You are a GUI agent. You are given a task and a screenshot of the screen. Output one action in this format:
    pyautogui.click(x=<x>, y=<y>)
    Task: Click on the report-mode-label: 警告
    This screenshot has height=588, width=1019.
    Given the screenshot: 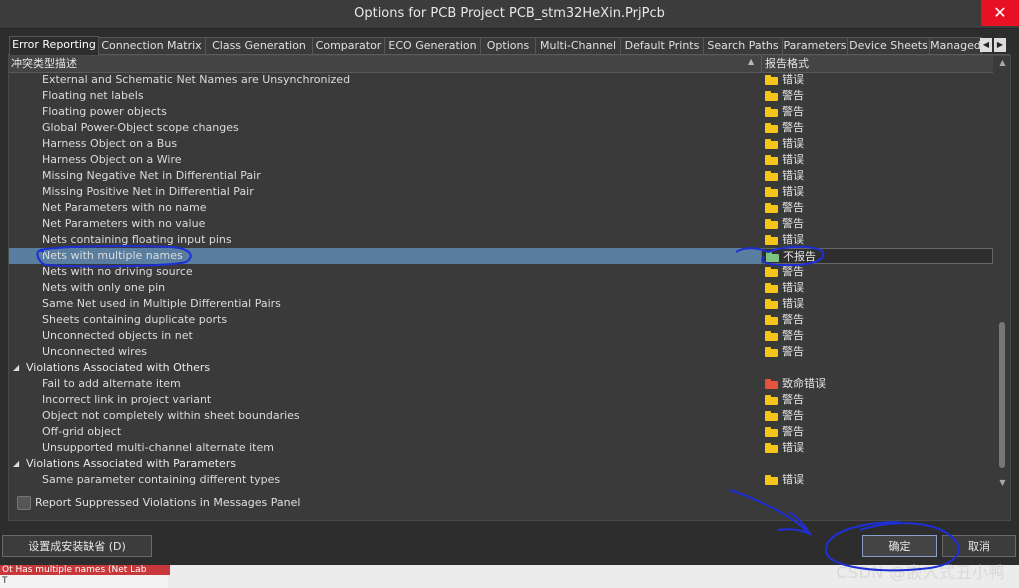 What is the action you would take?
    pyautogui.click(x=793, y=95)
    